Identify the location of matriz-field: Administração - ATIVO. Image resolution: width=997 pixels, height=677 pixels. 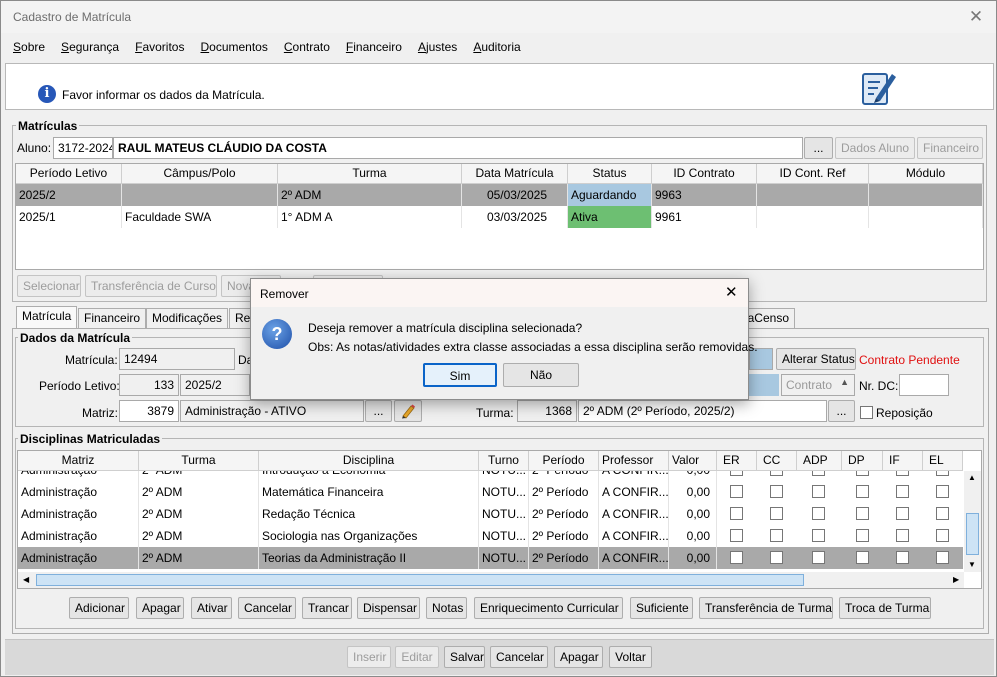
(272, 411).